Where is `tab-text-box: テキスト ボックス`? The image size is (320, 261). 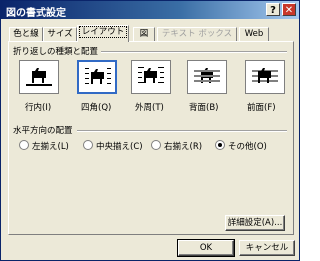
tab-text-box: テキスト ボックス is located at coordinates (197, 34).